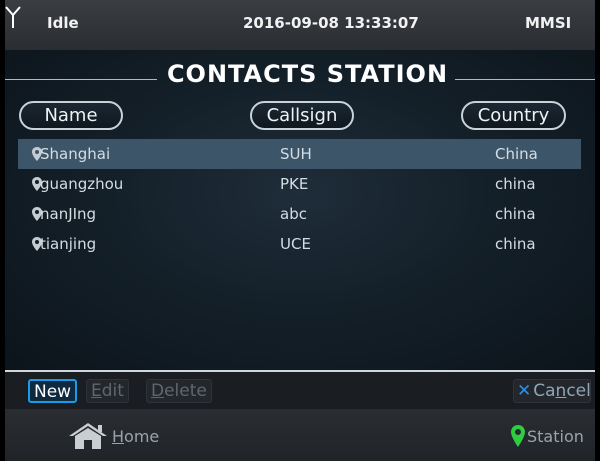  I want to click on edit-button-label: dit, so click(112, 391).